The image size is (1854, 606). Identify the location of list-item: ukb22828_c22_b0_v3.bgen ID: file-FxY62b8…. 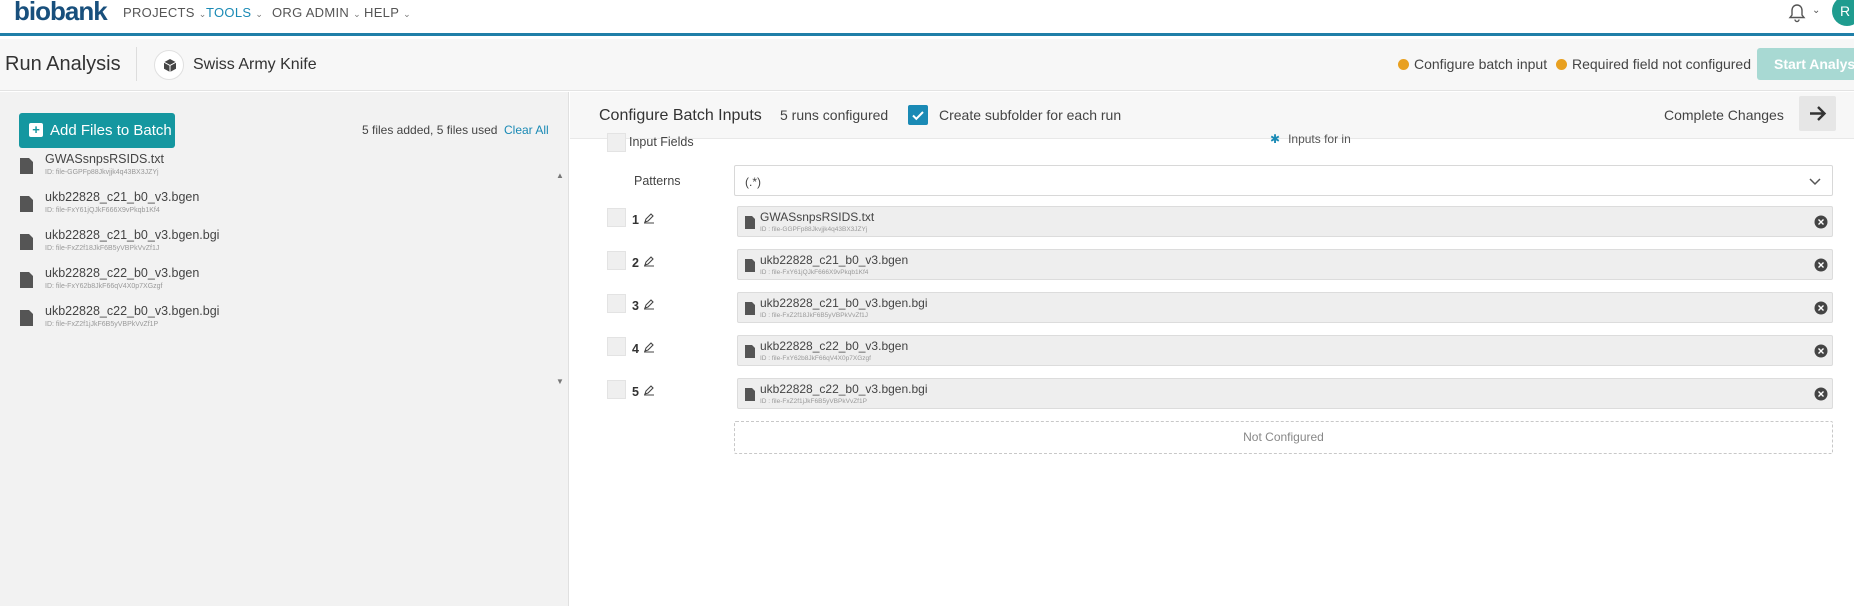
(280, 286).